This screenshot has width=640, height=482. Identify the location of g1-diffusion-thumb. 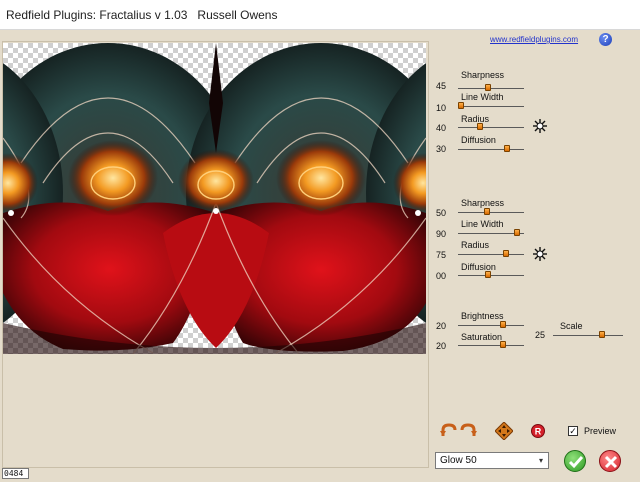
(506, 148).